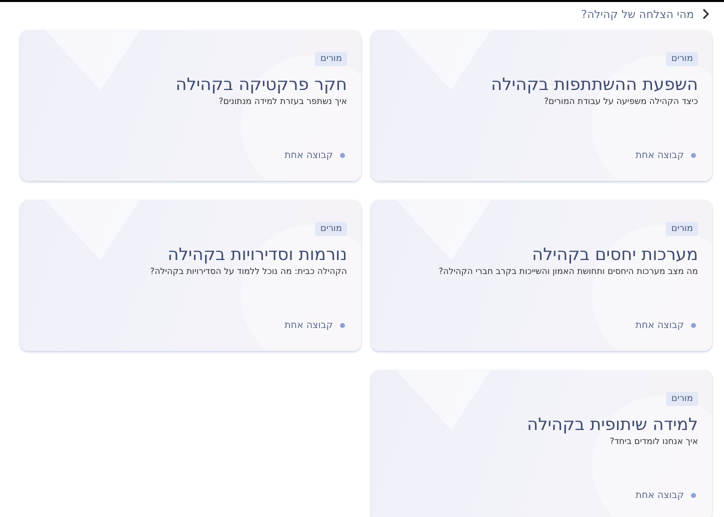 Image resolution: width=724 pixels, height=517 pixels. I want to click on card-subtitle: איך נשתפר בעזרת למידה מנתונים?, so click(282, 102).